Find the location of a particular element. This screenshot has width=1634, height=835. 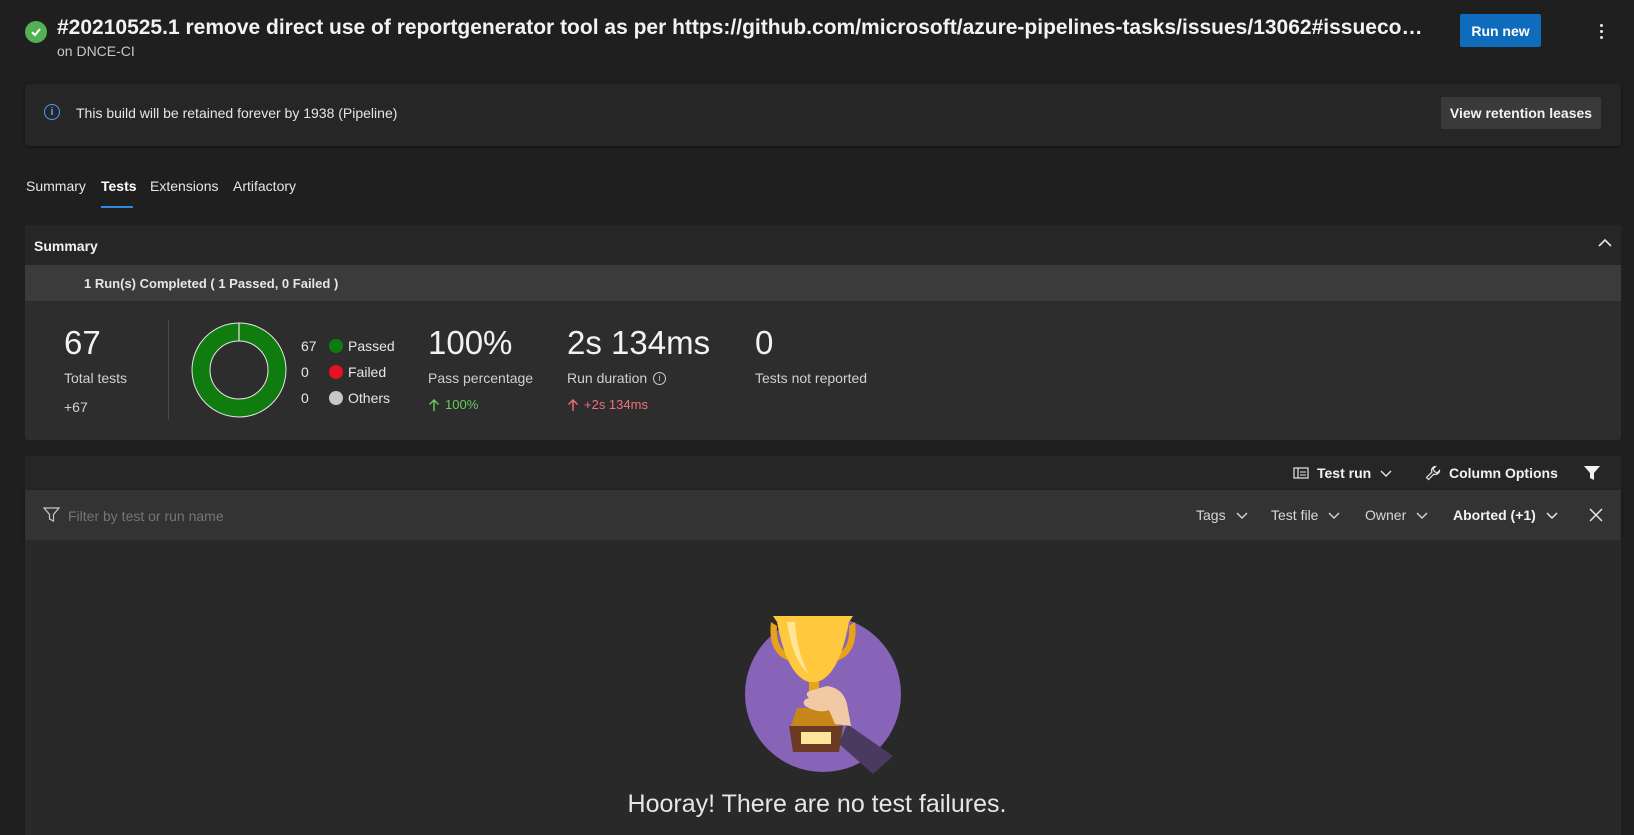

not-reported-label: Tests not reported is located at coordinates (811, 378).